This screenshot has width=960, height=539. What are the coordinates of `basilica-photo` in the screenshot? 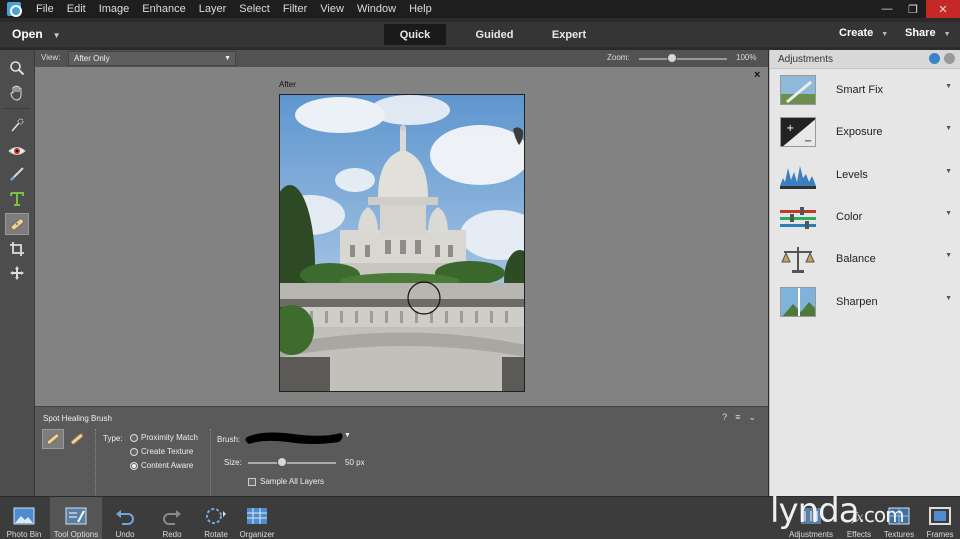 It's located at (402, 243).